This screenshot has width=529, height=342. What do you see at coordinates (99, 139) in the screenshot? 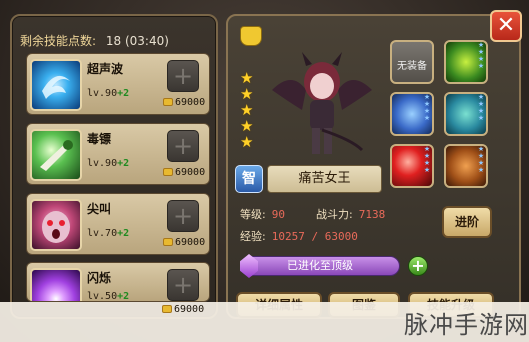
I see `skill-name: 毒镖` at bounding box center [99, 139].